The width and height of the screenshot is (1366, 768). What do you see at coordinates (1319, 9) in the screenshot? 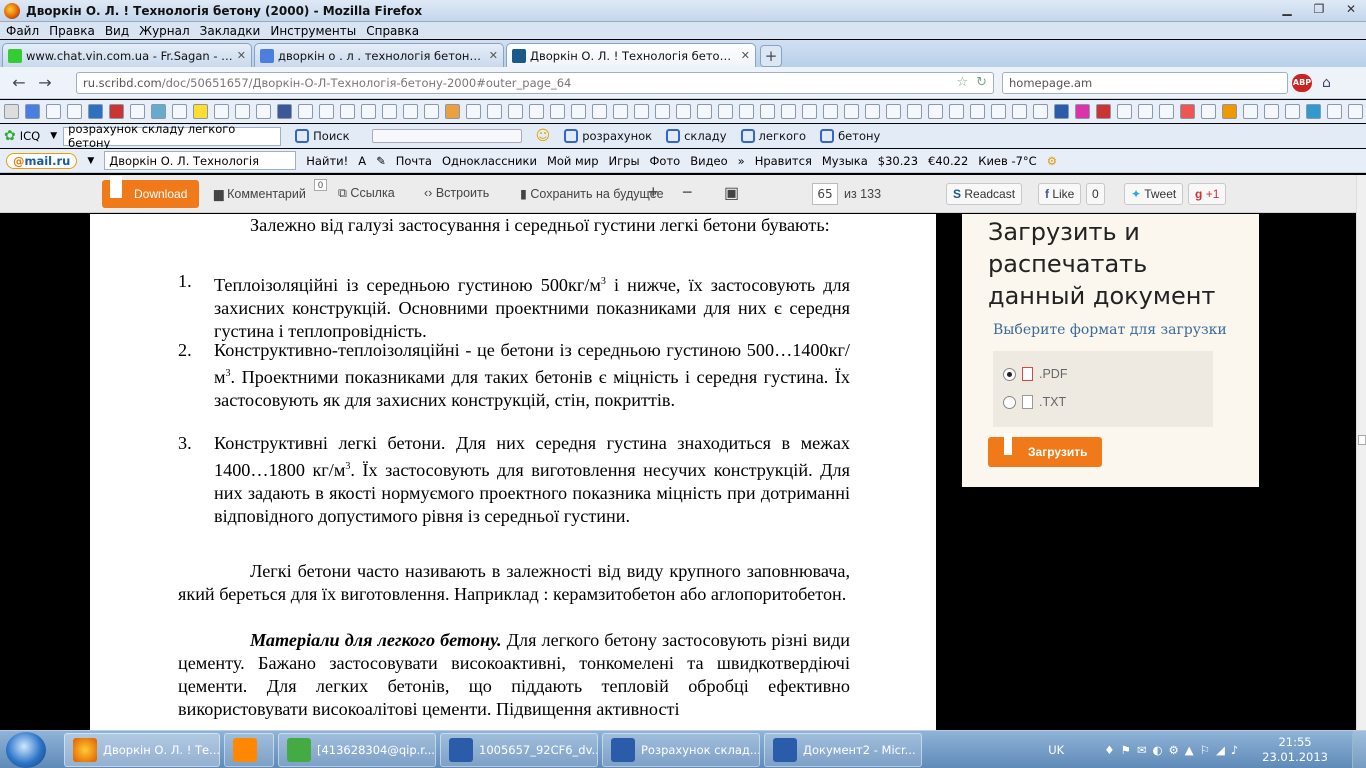
I see `restore-button: ❐` at bounding box center [1319, 9].